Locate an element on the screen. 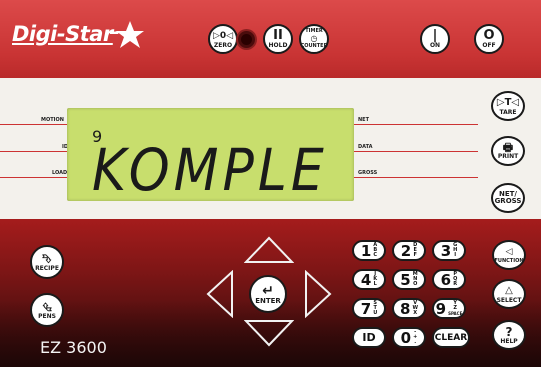 This screenshot has width=541, height=367. on-button: | ON is located at coordinates (435, 39).